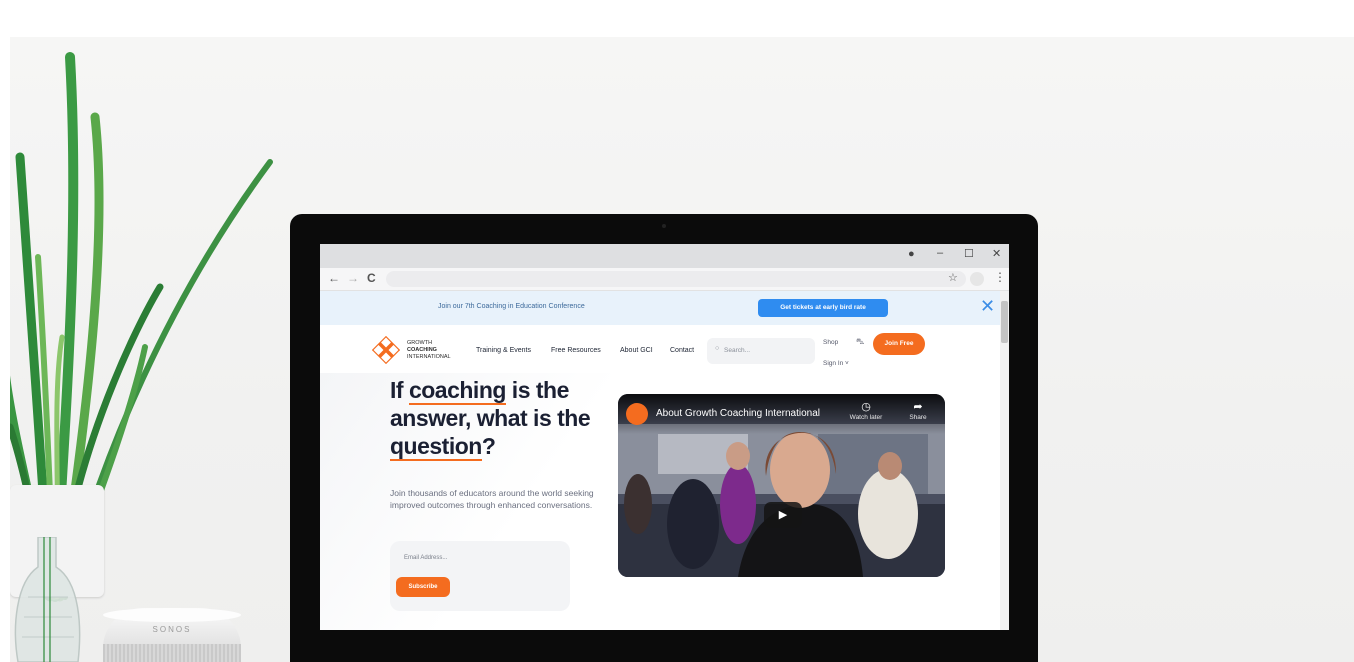  What do you see at coordinates (830, 342) in the screenshot?
I see `shop-link: Shop` at bounding box center [830, 342].